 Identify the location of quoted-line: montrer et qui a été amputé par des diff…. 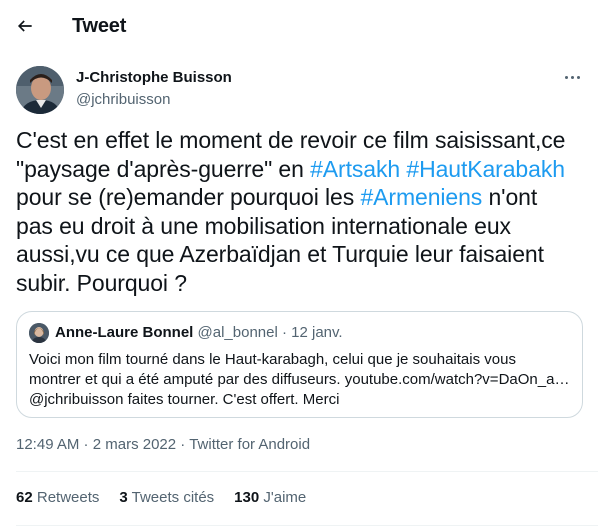
(299, 379).